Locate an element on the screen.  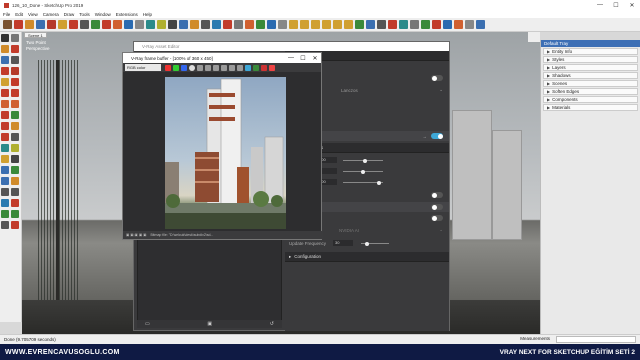
previous-view-icon is located at coordinates (15, 203).